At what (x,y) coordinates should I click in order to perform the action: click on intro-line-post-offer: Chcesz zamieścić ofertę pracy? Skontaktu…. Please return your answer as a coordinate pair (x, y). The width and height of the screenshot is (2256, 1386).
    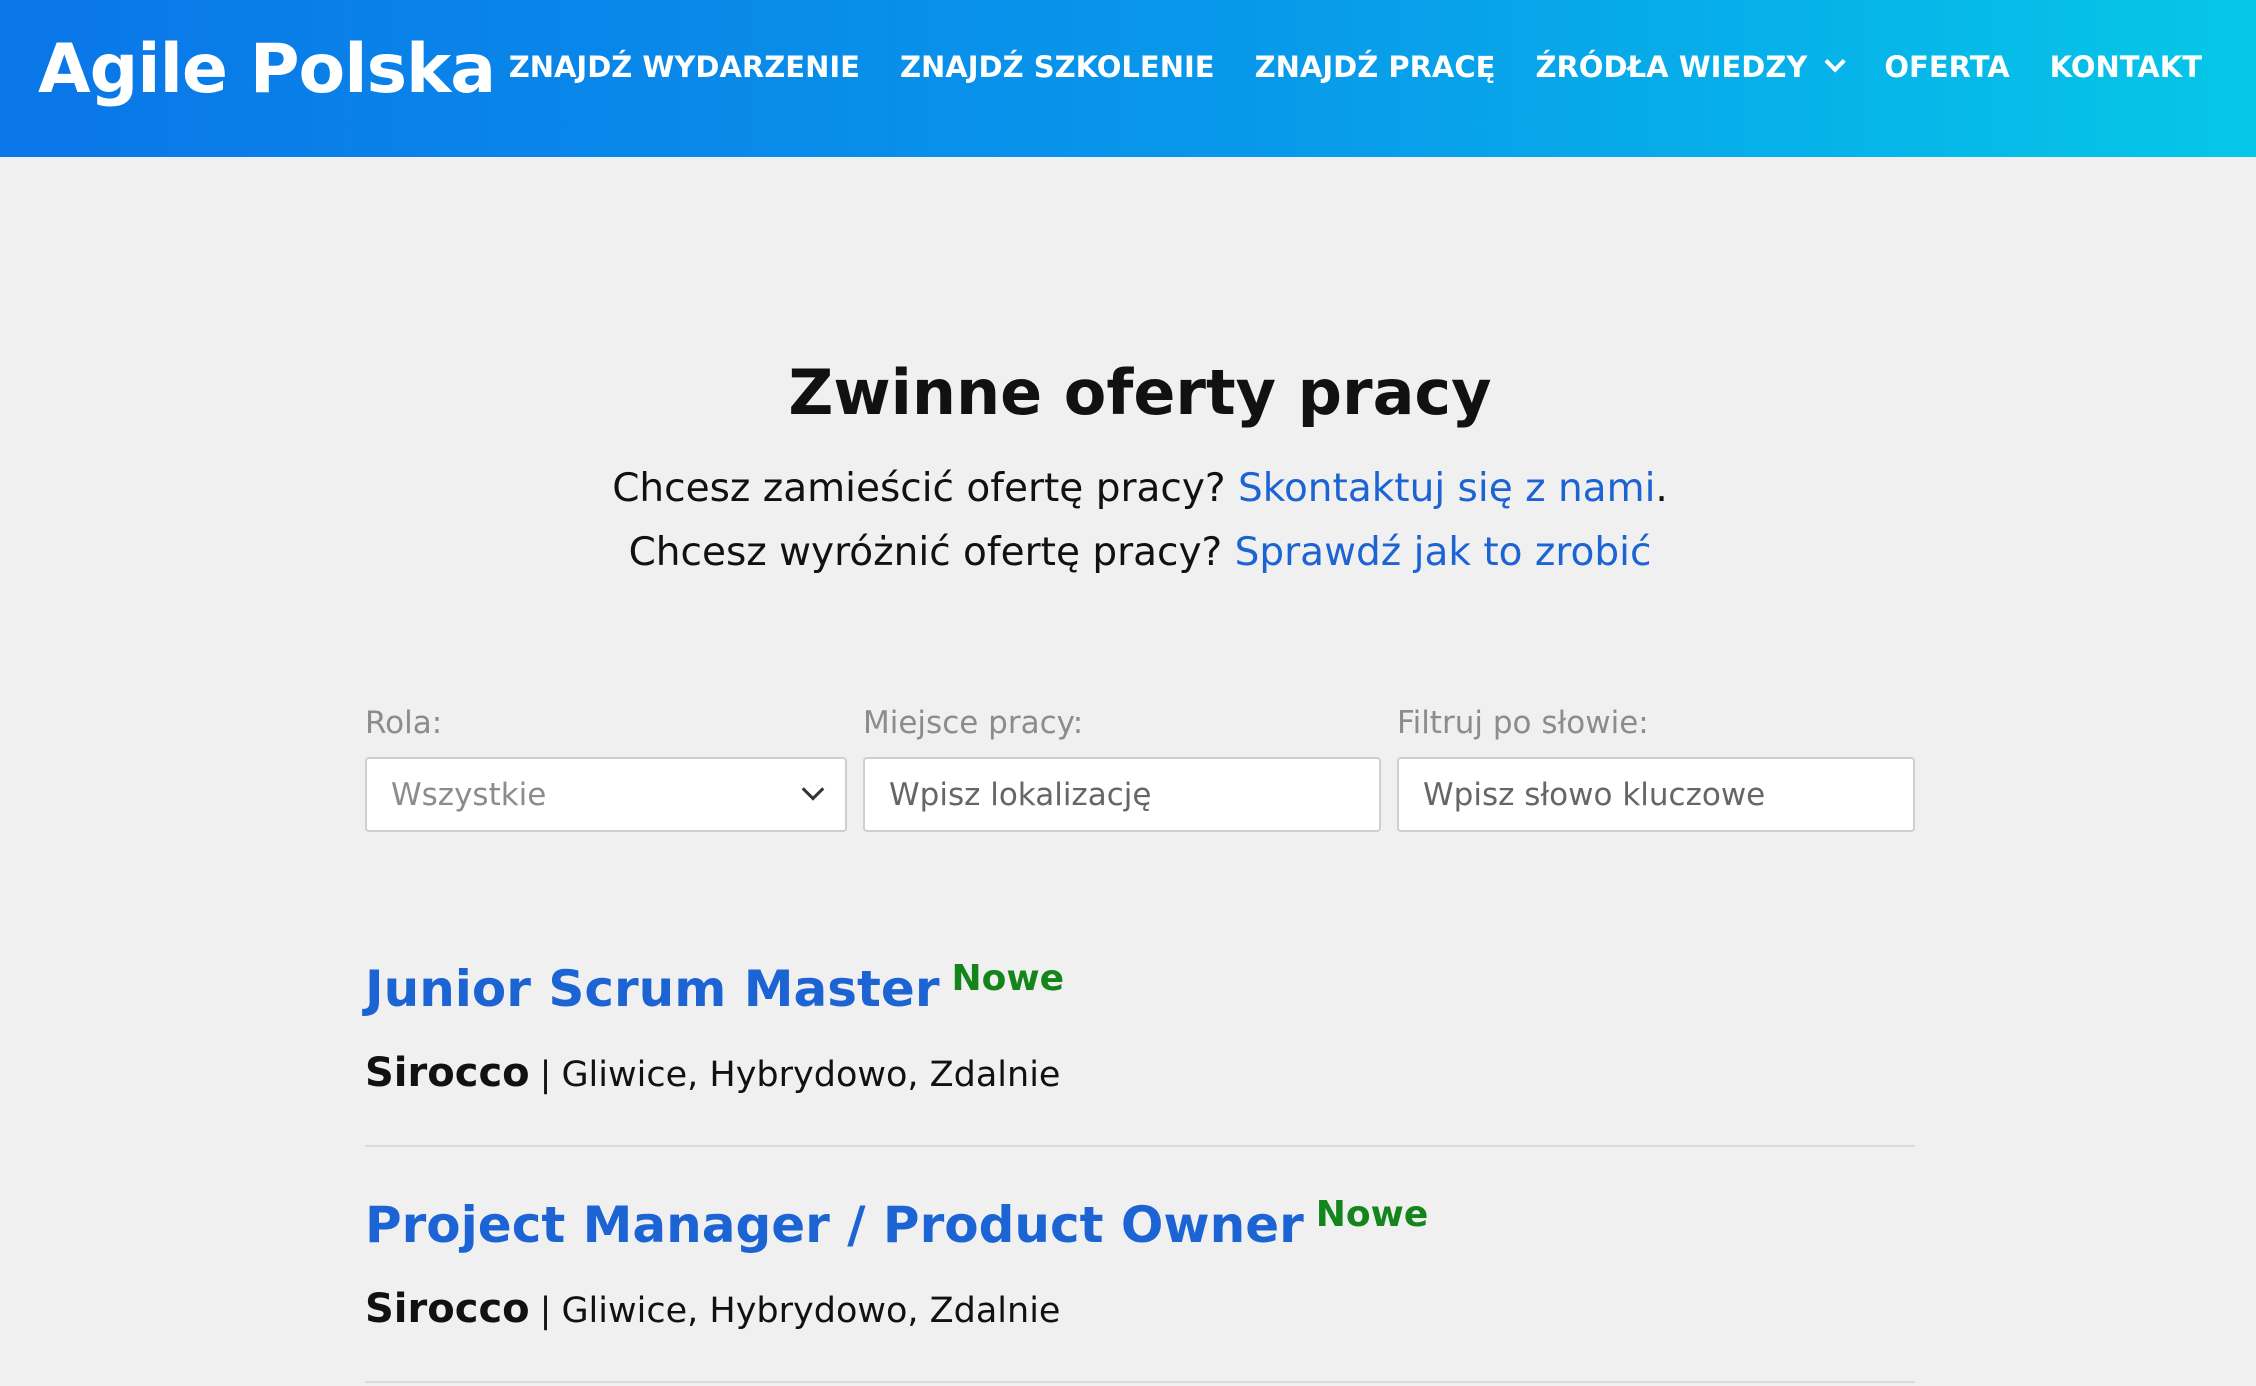
    Looking at the image, I should click on (1128, 488).